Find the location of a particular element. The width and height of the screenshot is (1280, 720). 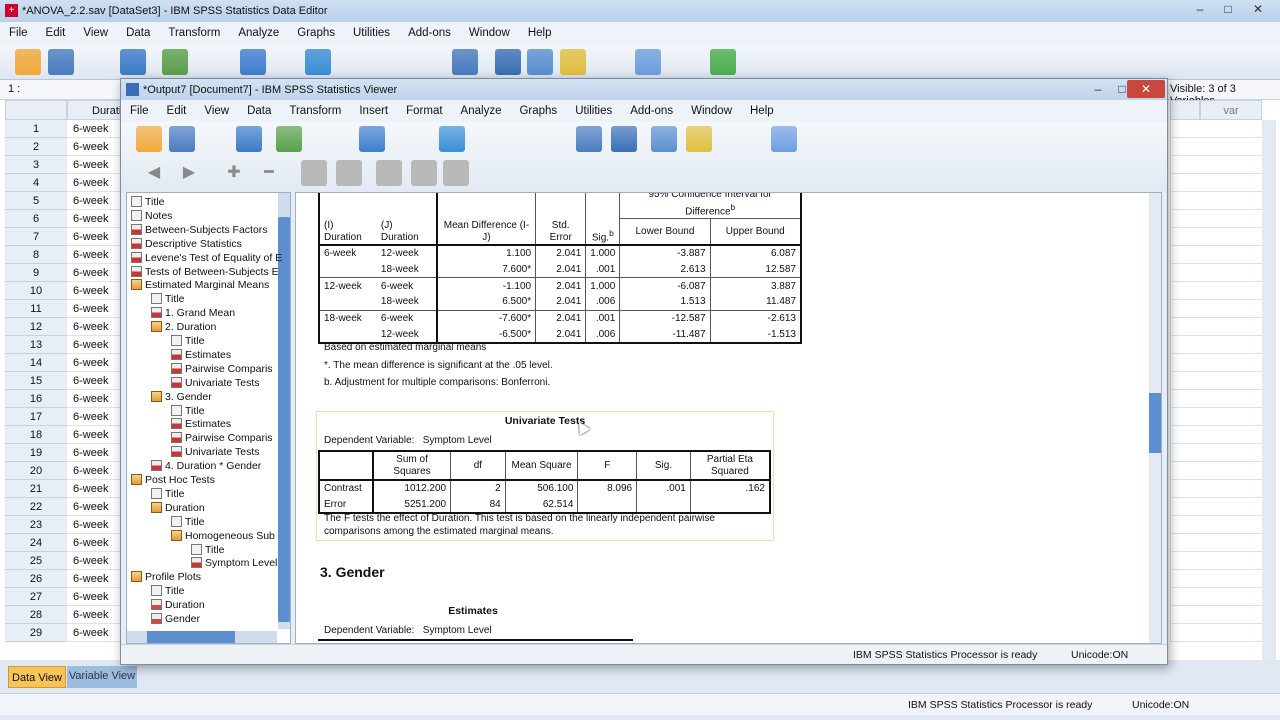

menu-transform: Transform is located at coordinates (194, 33).